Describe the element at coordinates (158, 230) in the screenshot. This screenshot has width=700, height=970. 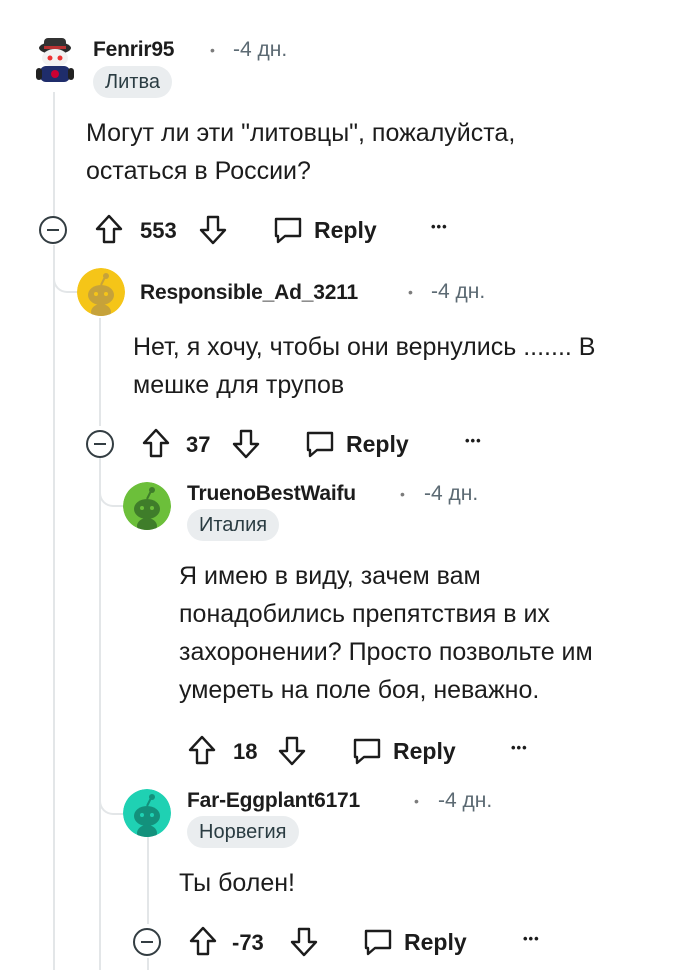
I see `vote-score: 553` at that location.